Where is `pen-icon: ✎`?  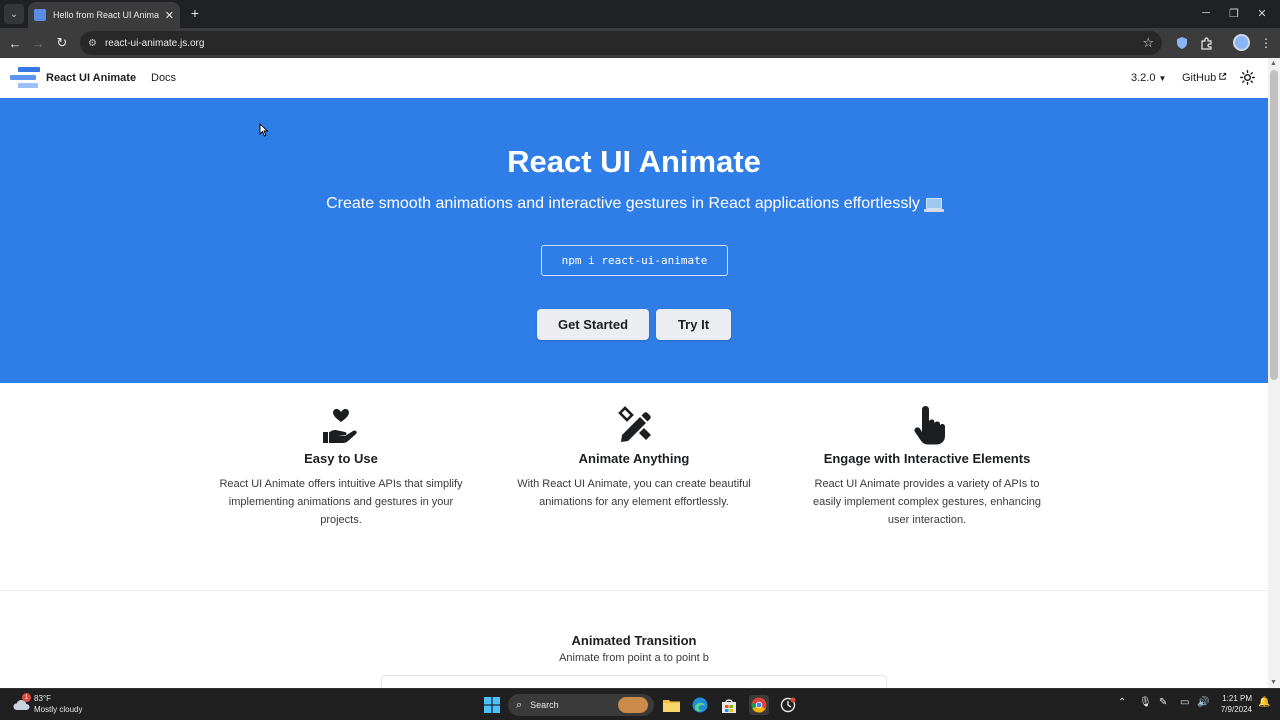
pen-icon: ✎ is located at coordinates (1163, 702).